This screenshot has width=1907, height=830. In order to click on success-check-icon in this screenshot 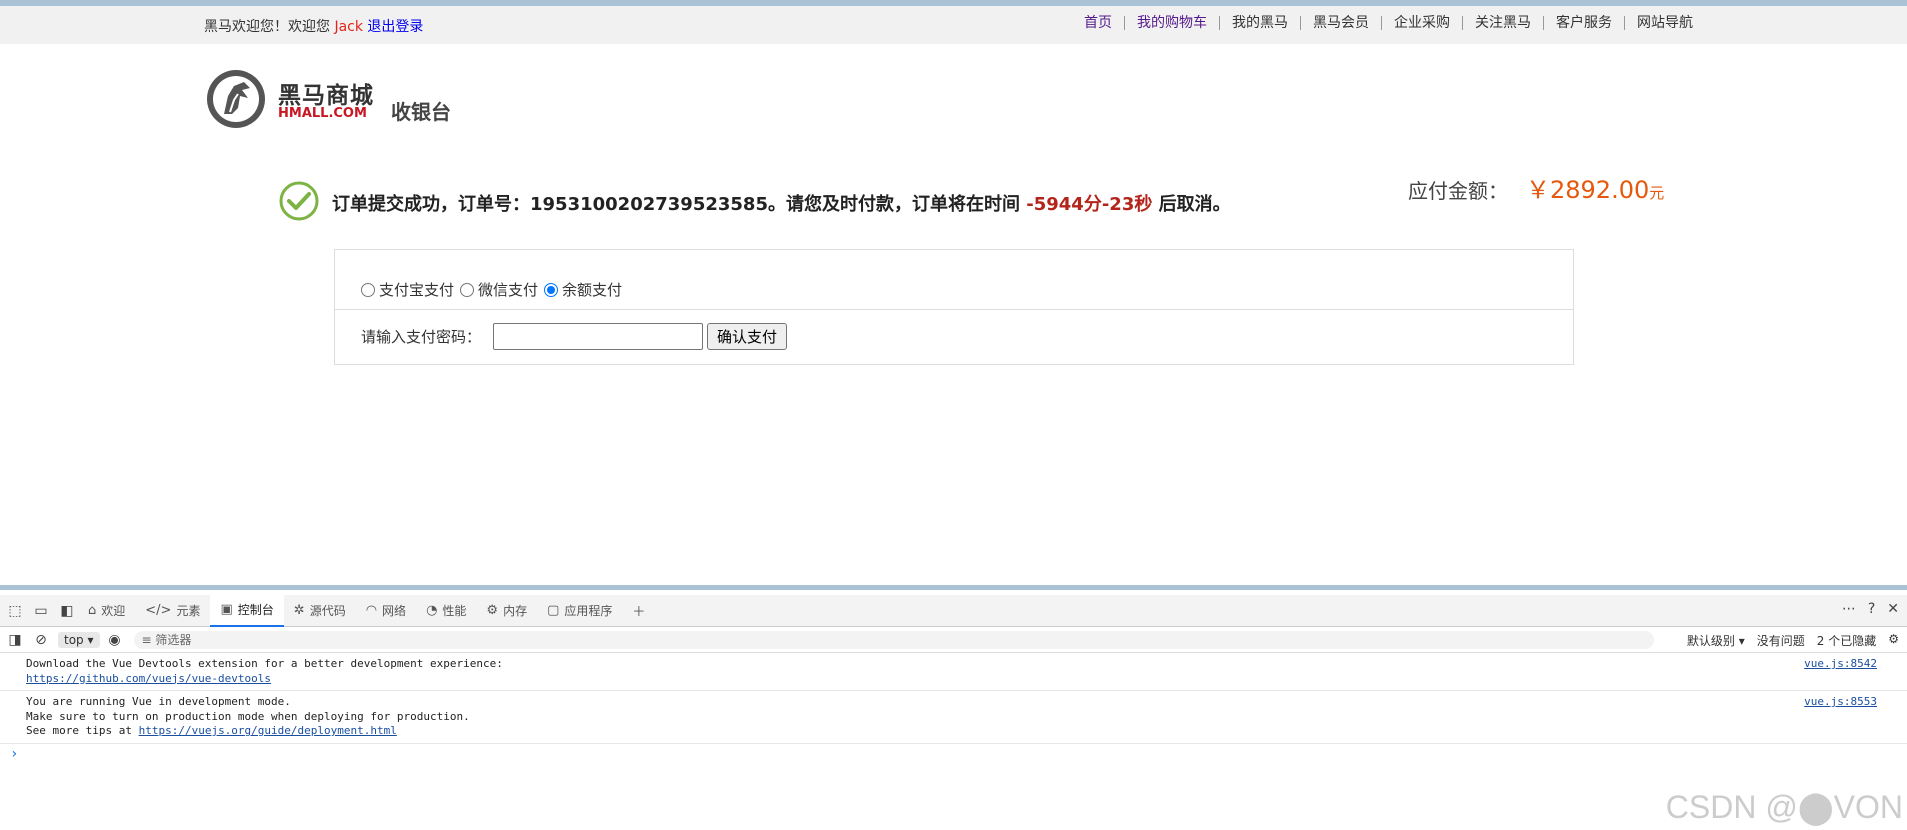, I will do `click(299, 201)`.